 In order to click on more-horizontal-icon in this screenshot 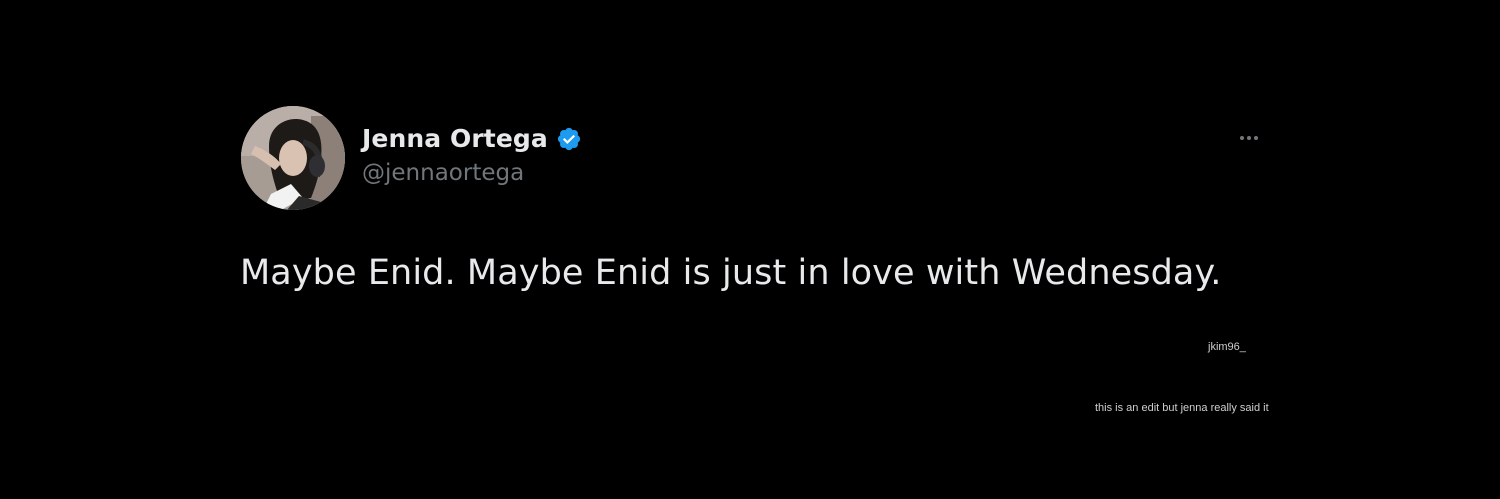, I will do `click(1242, 138)`.